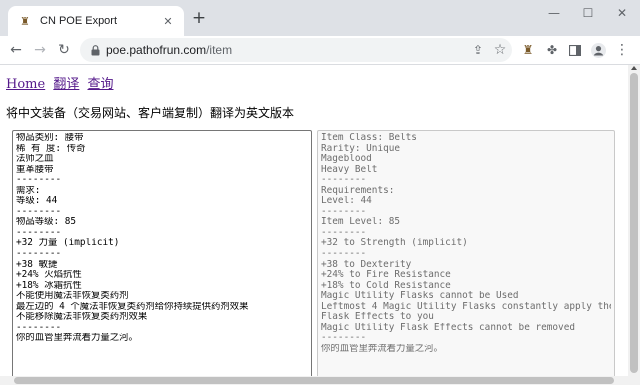 The height and width of the screenshot is (385, 640). Describe the element at coordinates (132, 306) in the screenshot. I see `input-text-line: 最左边的 4 个魔法非恢复类药剂给你持续提供药剂效果` at that location.